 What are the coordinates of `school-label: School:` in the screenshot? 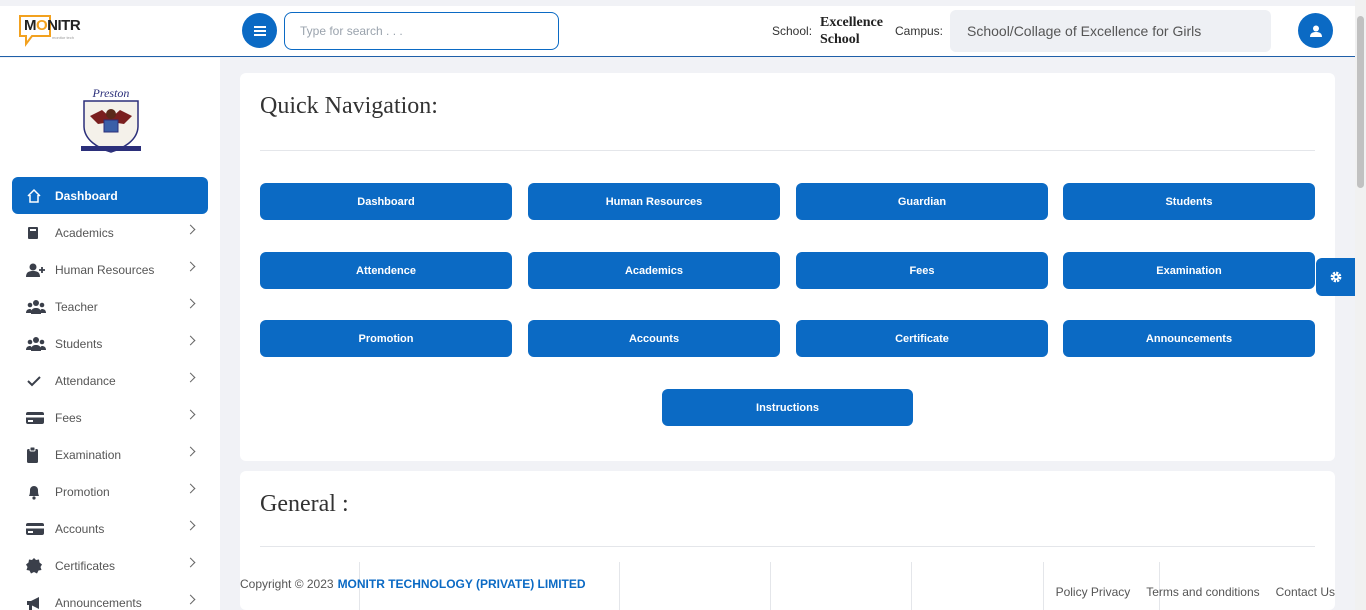 It's located at (792, 31).